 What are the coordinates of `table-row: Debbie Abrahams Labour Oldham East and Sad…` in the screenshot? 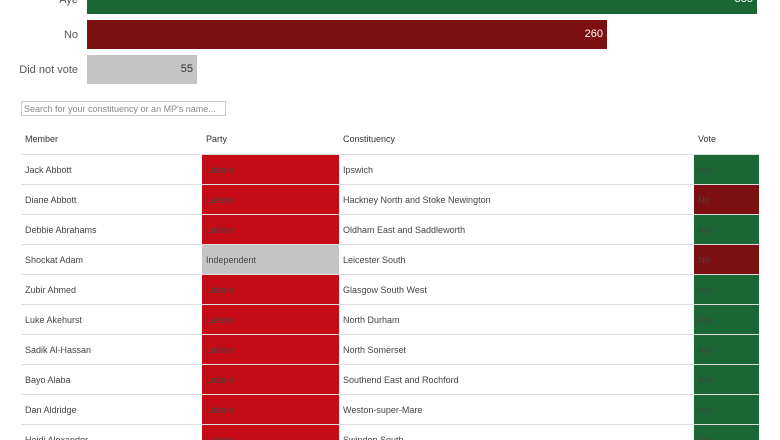 It's located at (390, 229).